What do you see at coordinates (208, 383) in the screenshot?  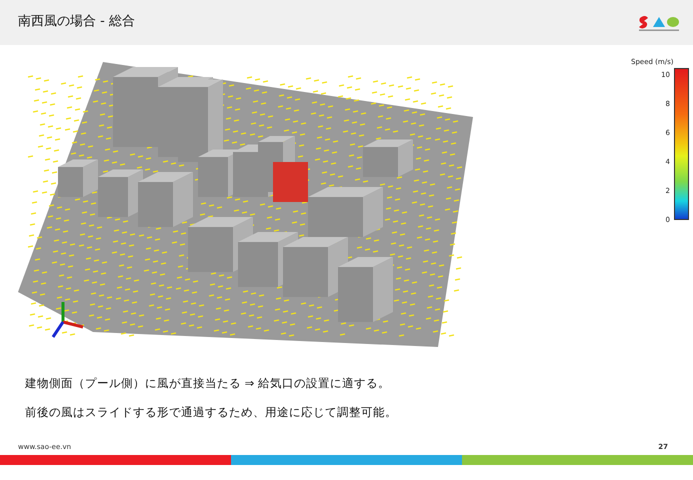 I see `note-text: 建物側面（プール側）に風が直接当たる ⇒ 給気口の設置に適する。` at bounding box center [208, 383].